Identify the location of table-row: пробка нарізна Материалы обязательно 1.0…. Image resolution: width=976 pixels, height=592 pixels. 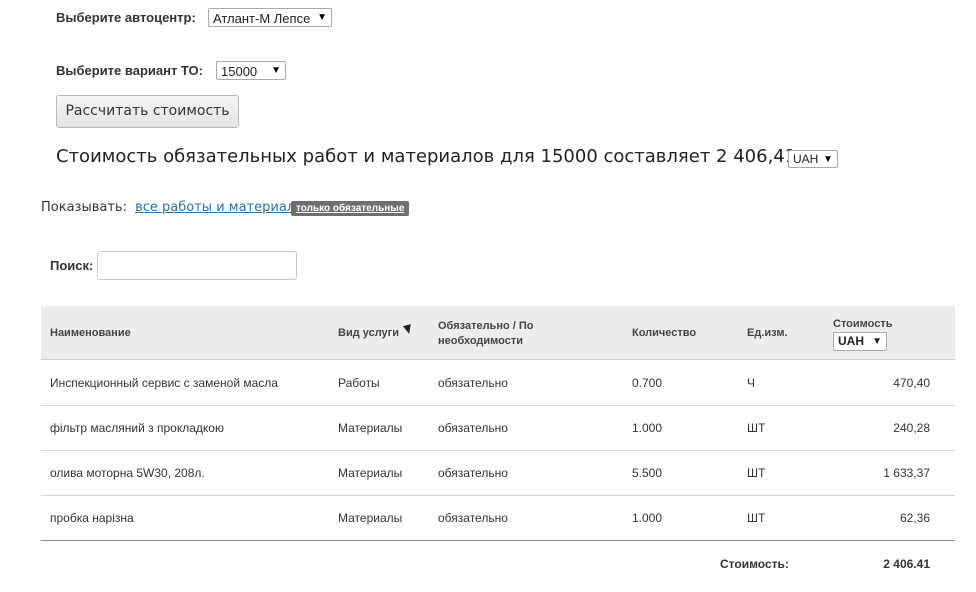
(498, 518).